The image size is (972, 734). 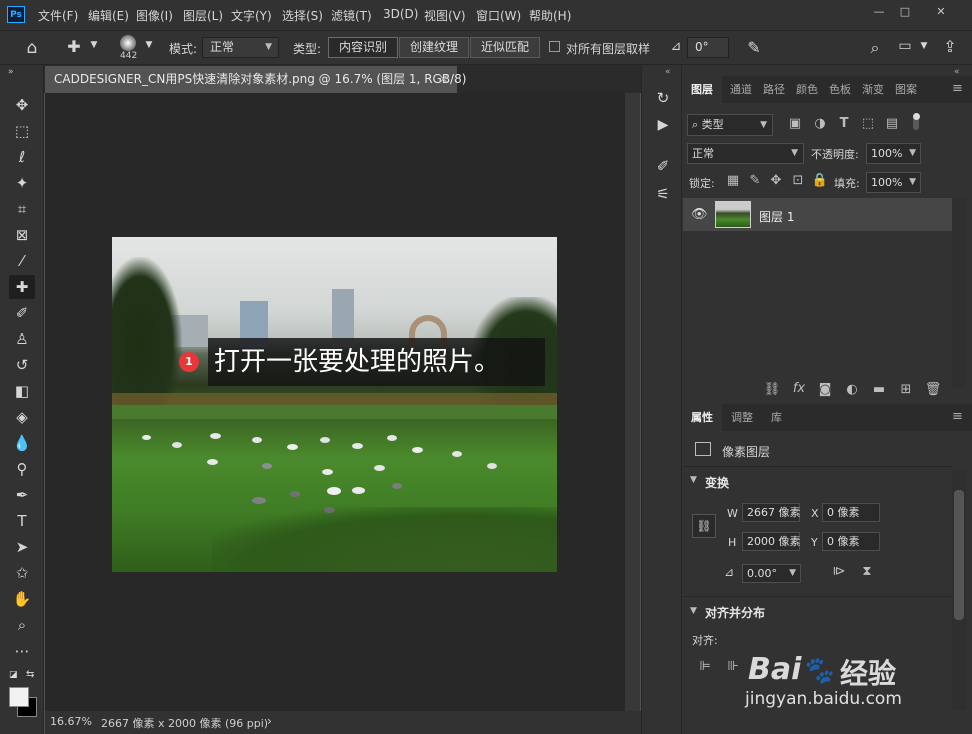 What do you see at coordinates (745, 153) in the screenshot?
I see `blend-mode-select: 正常 ▼` at bounding box center [745, 153].